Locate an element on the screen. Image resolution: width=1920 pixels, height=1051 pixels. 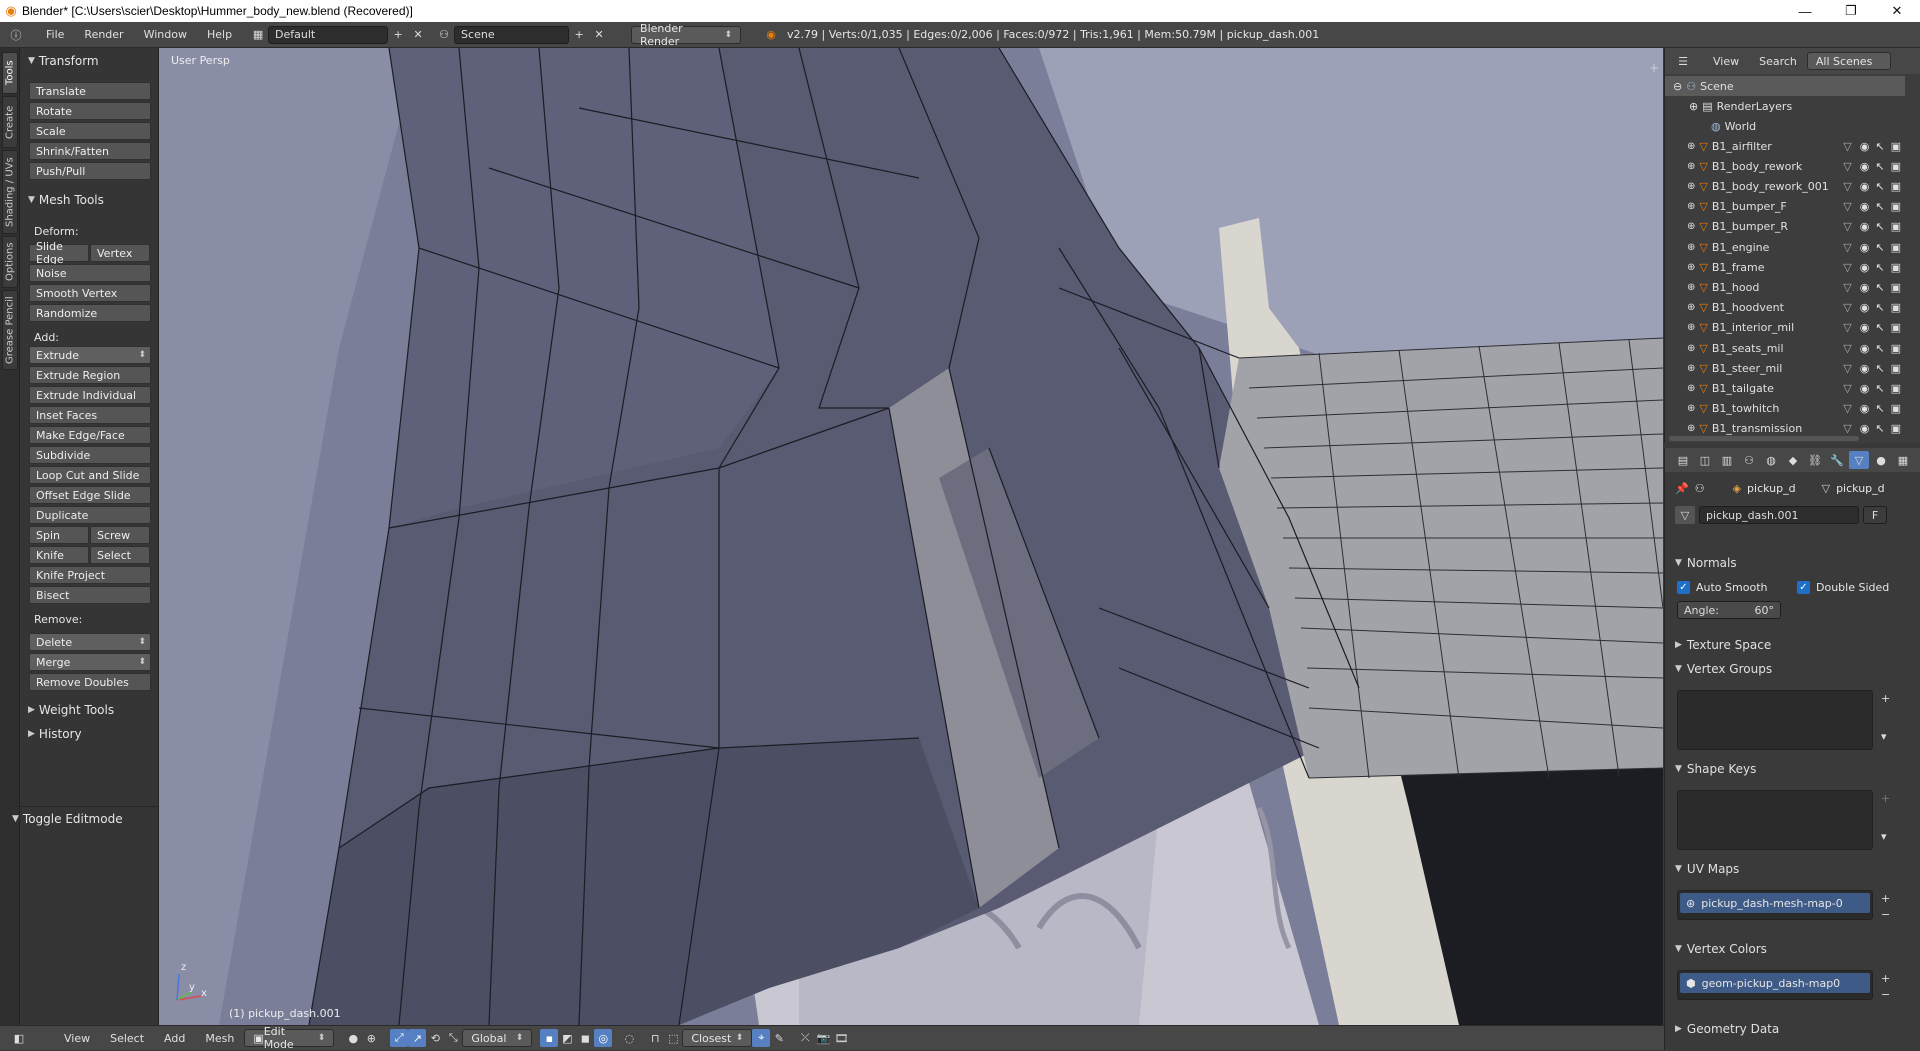
uv-map-item: ⊛ pickup_dash-mesh-map-0 is located at coordinates (1775, 903).